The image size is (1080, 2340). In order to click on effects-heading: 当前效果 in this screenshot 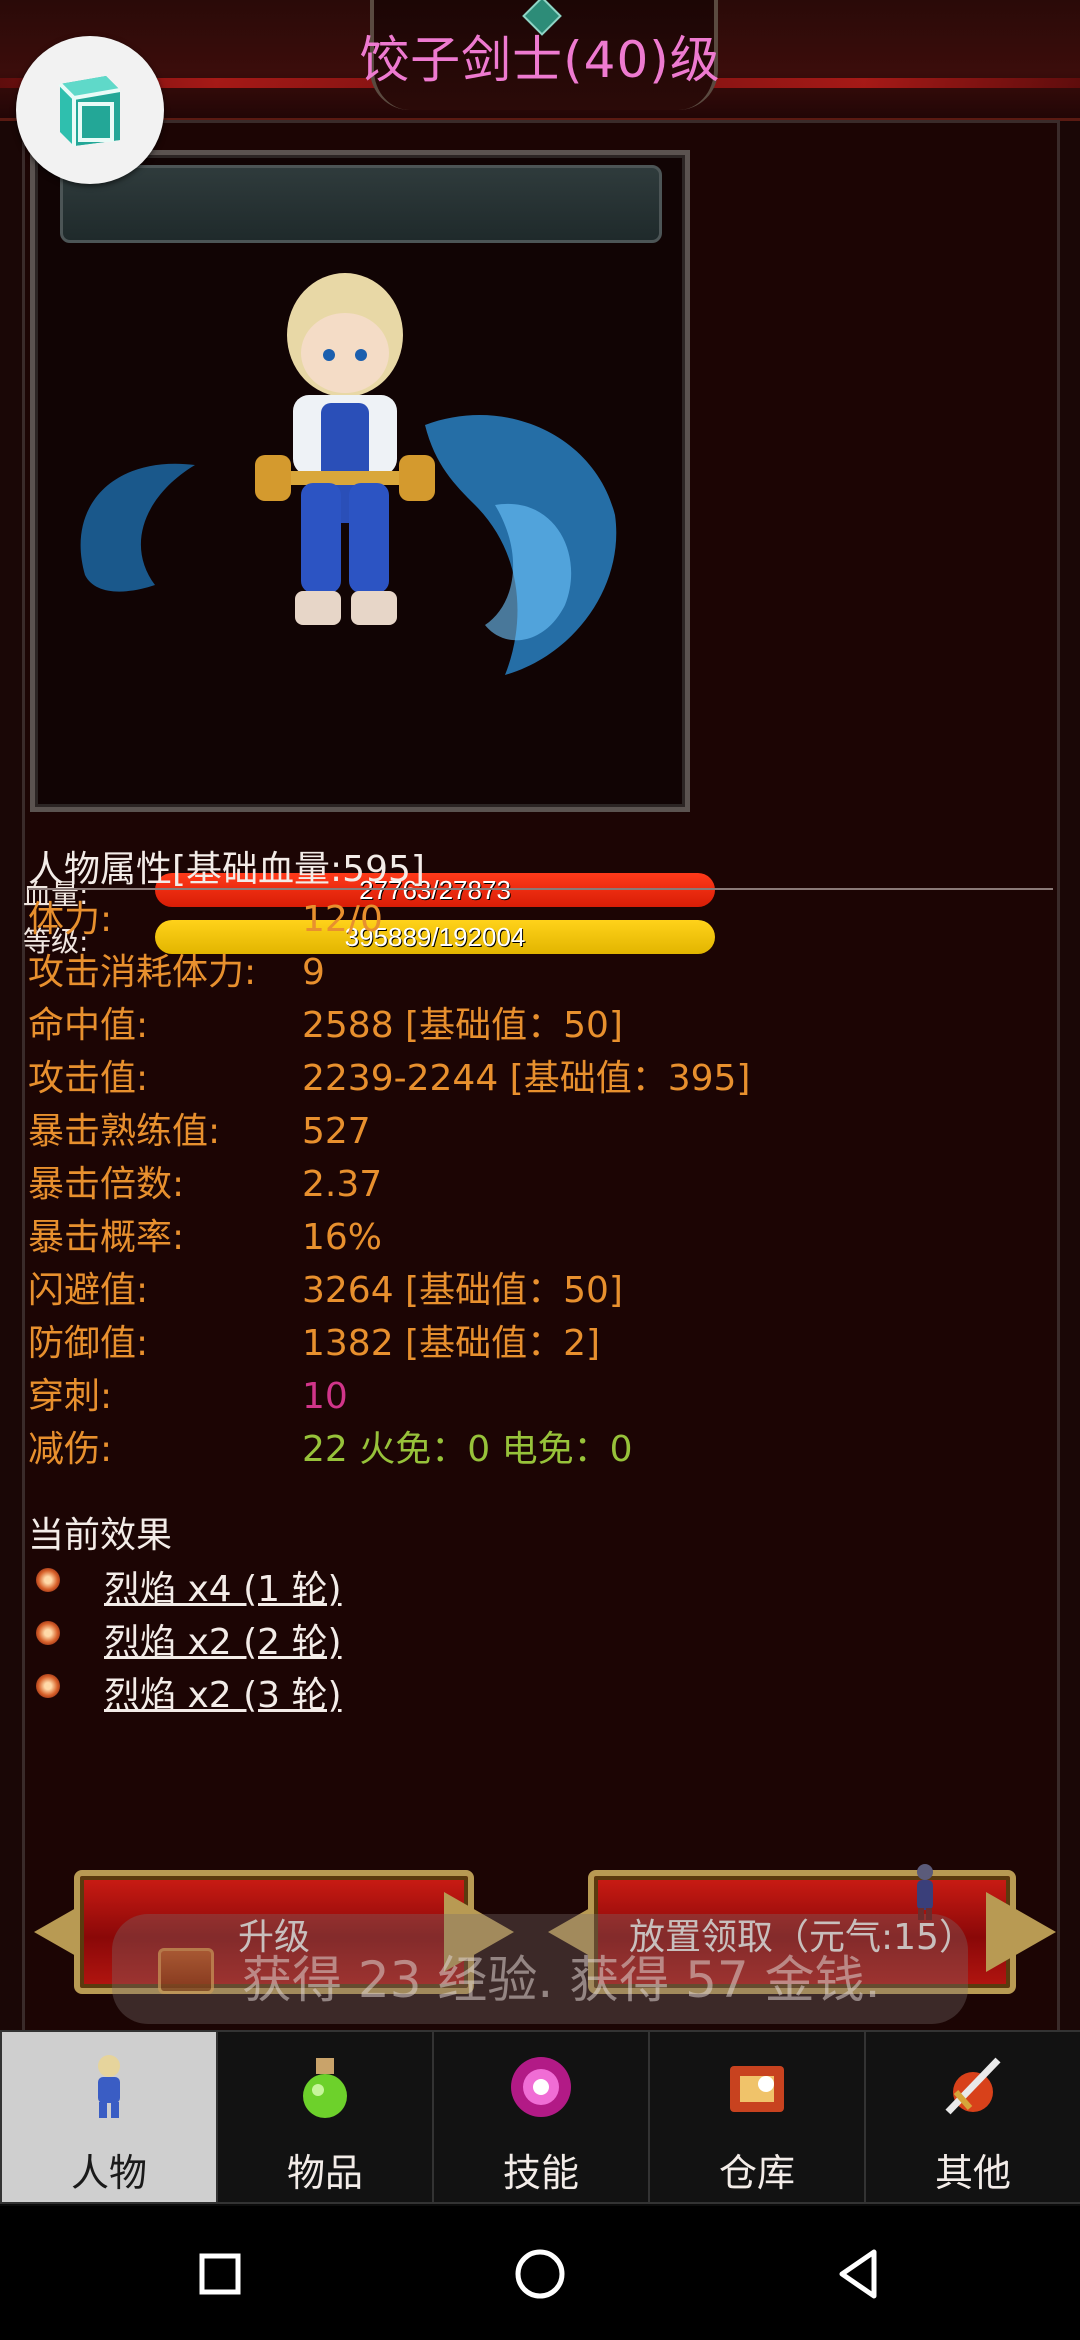, I will do `click(100, 1535)`.